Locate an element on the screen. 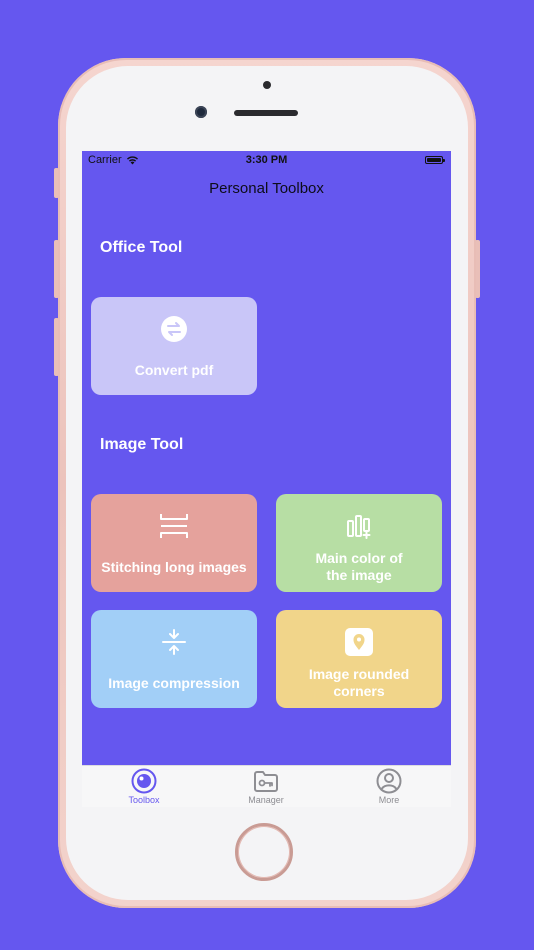  battery-level is located at coordinates (434, 160).